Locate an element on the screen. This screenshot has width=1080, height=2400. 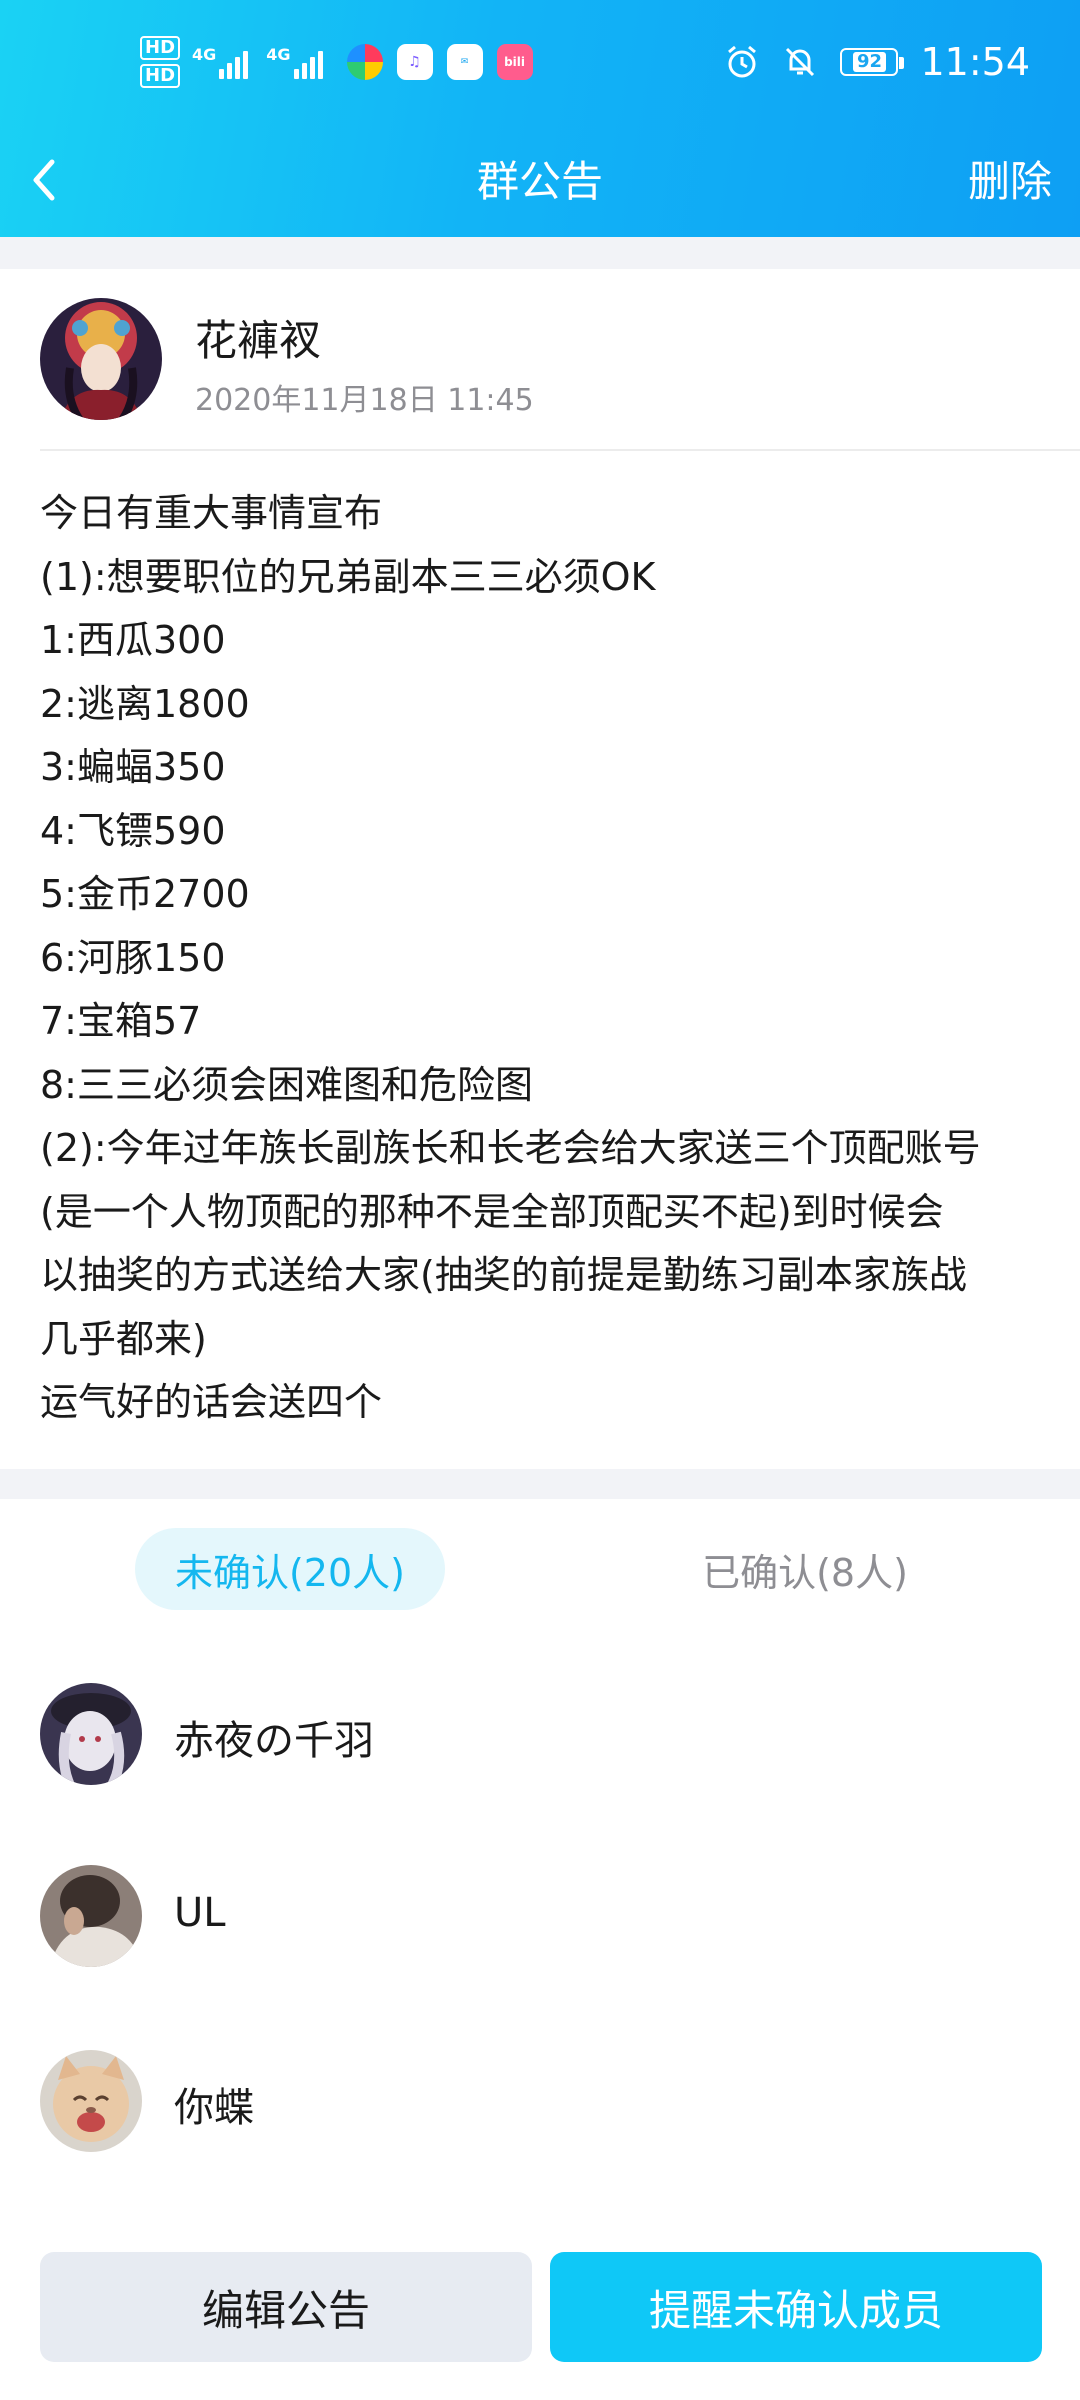
member-row: UL is located at coordinates (540, 1915).